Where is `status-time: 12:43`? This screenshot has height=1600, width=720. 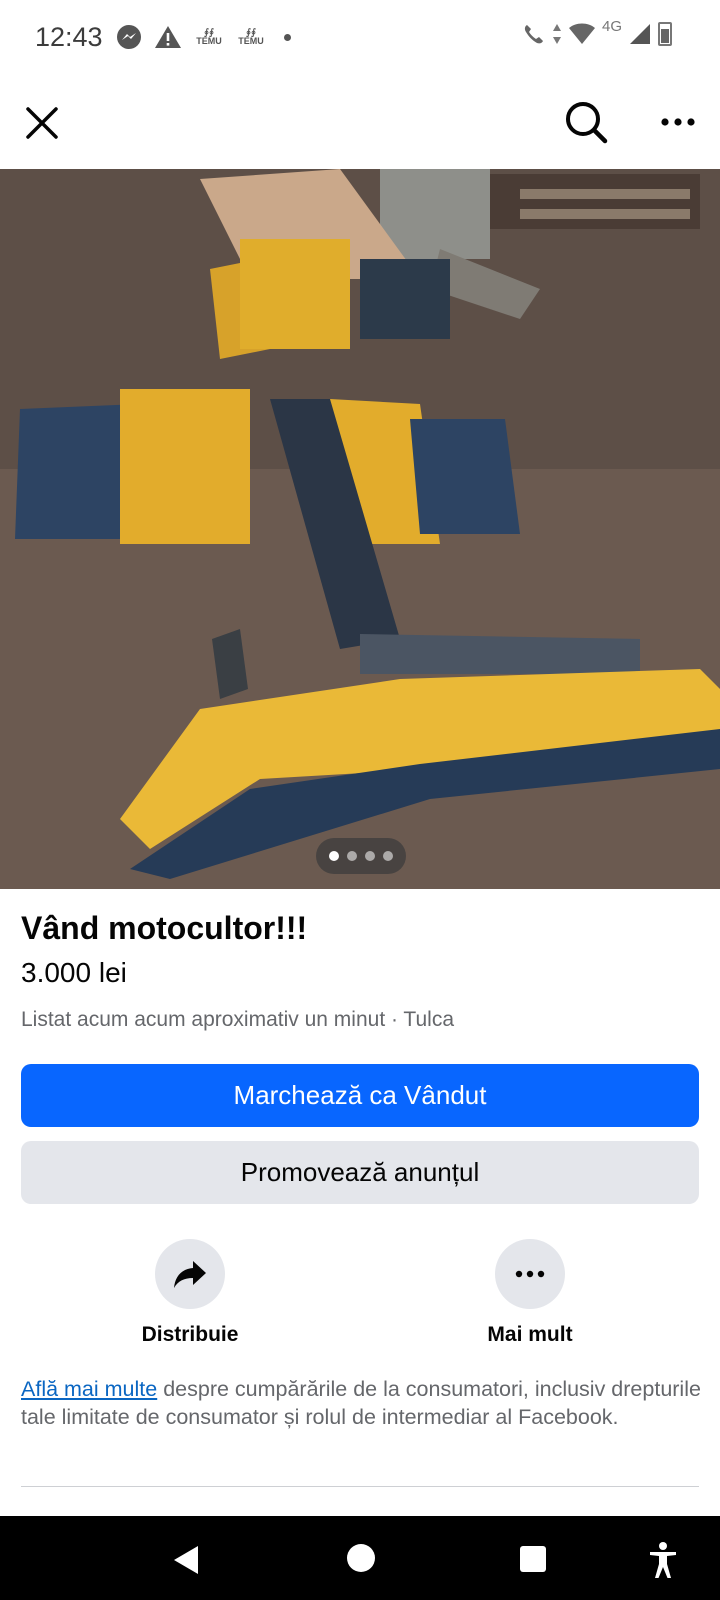 status-time: 12:43 is located at coordinates (69, 37).